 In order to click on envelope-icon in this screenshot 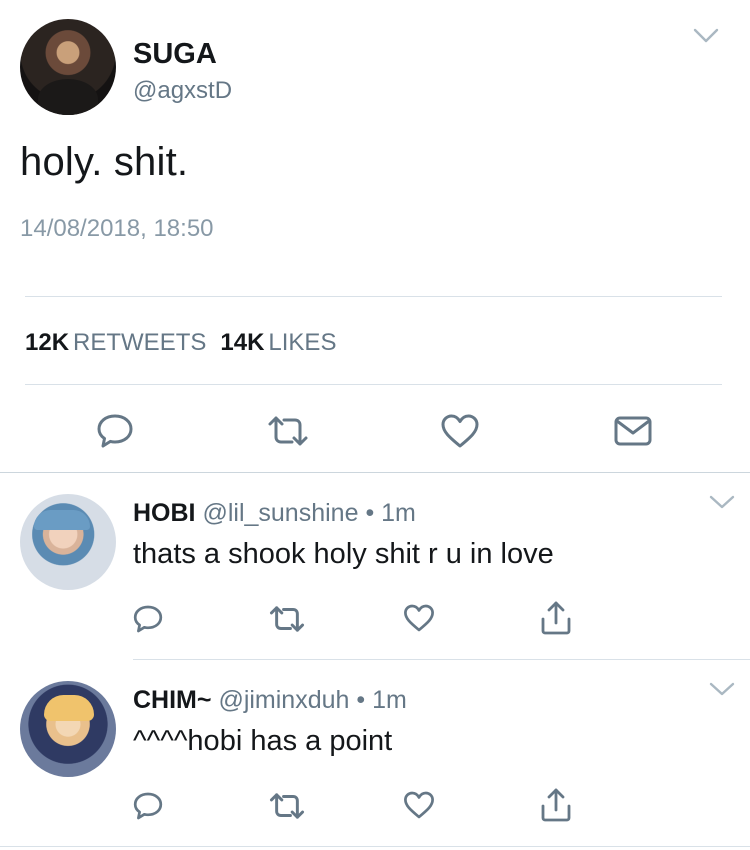, I will do `click(633, 431)`.